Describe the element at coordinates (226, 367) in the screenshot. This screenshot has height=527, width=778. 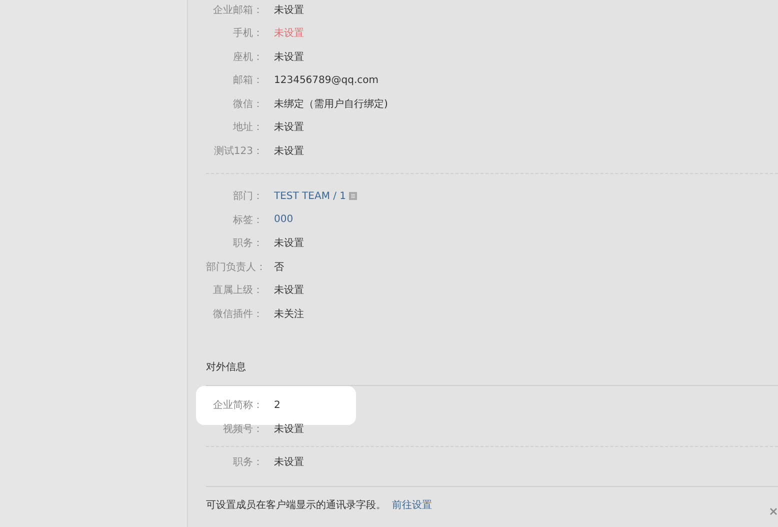
I see `section-title: 对外信息` at that location.